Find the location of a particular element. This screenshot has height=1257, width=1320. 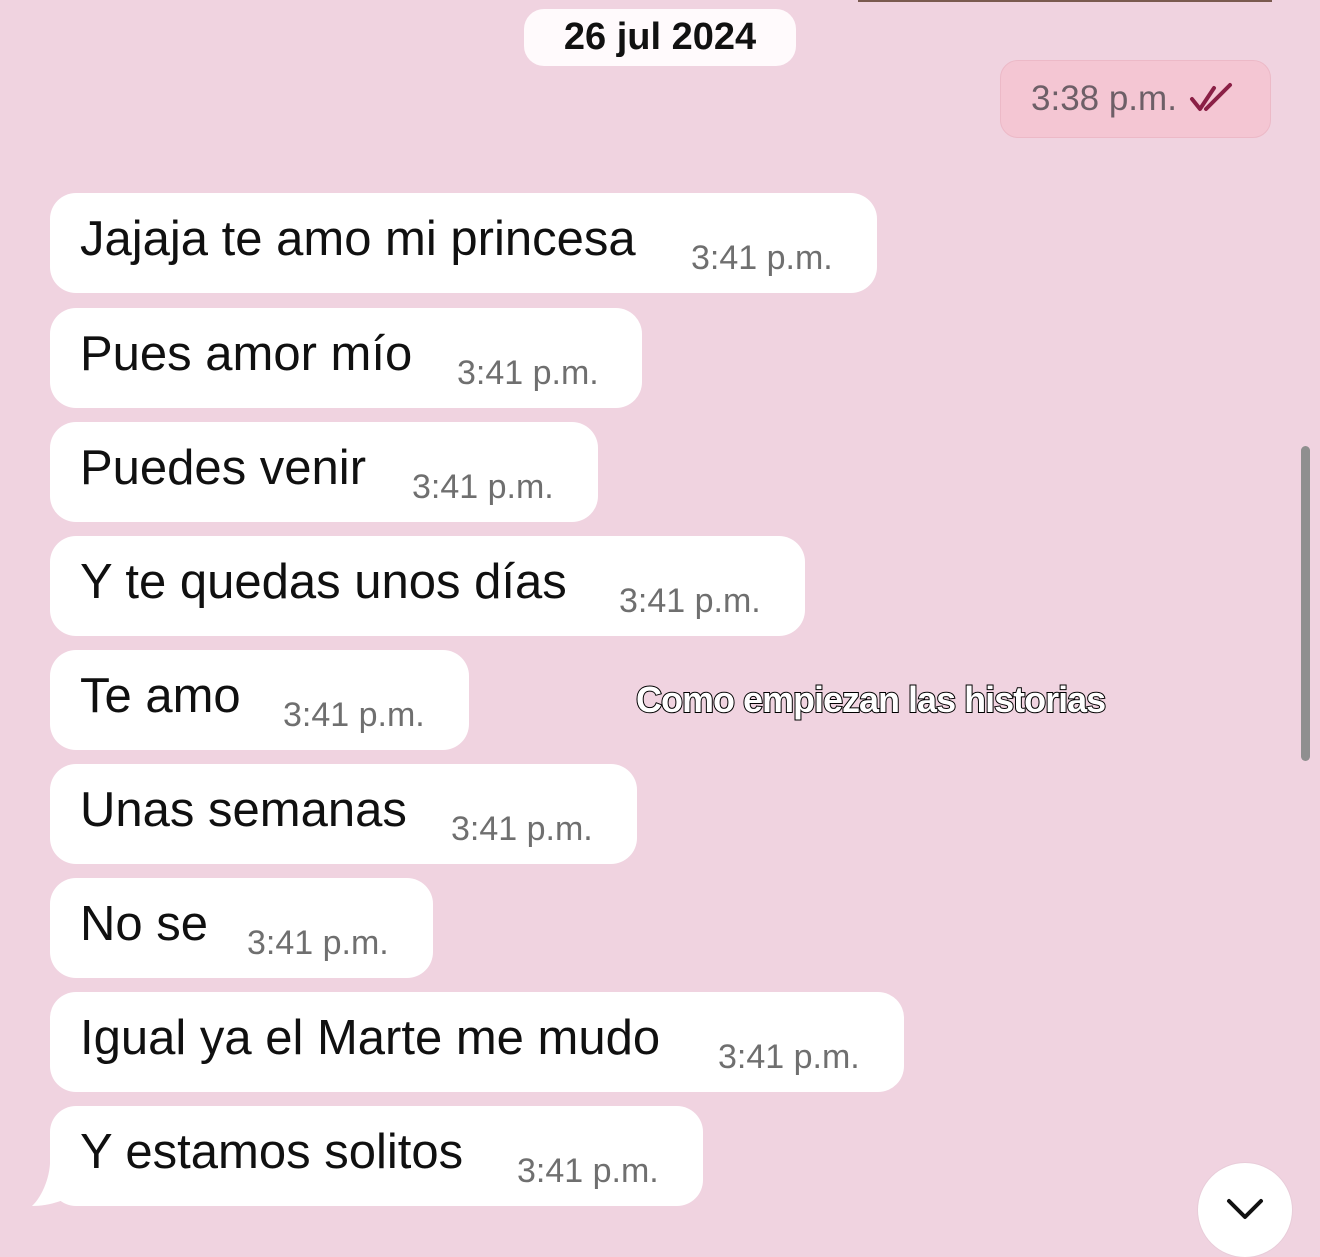

incoming-message-bubble: Te amo 3:41 p.m. is located at coordinates (259, 700).